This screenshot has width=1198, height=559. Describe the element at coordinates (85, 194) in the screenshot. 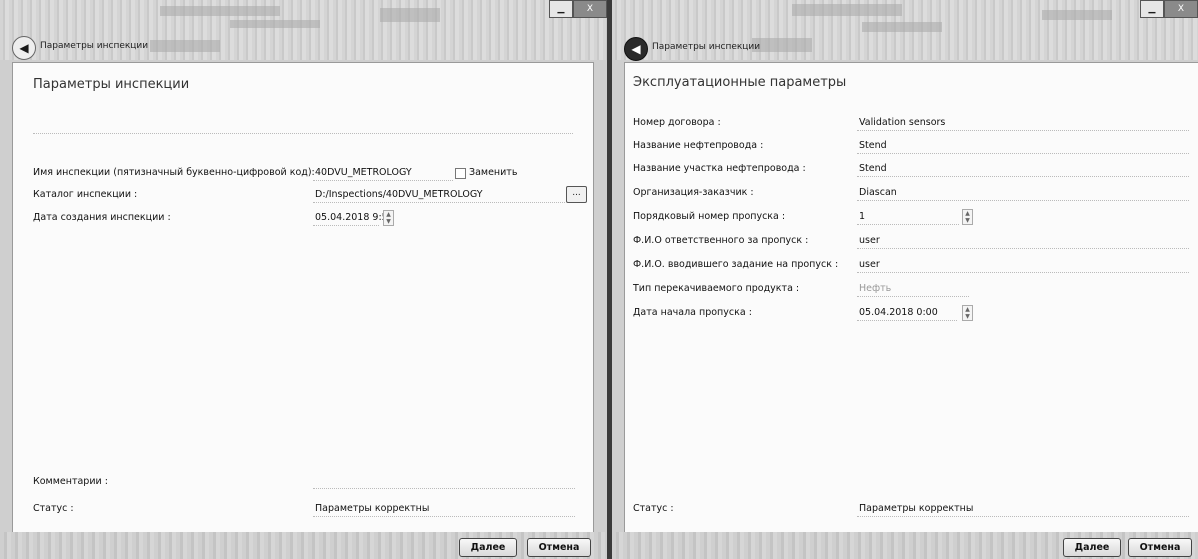

I see `catalog-label: Каталог инспекции :` at that location.